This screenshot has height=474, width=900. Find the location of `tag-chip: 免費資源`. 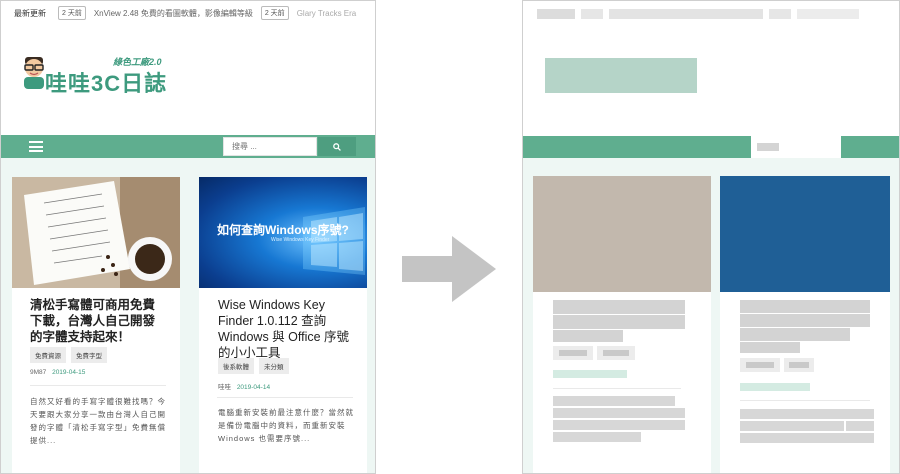

tag-chip: 免費資源 is located at coordinates (48, 355).